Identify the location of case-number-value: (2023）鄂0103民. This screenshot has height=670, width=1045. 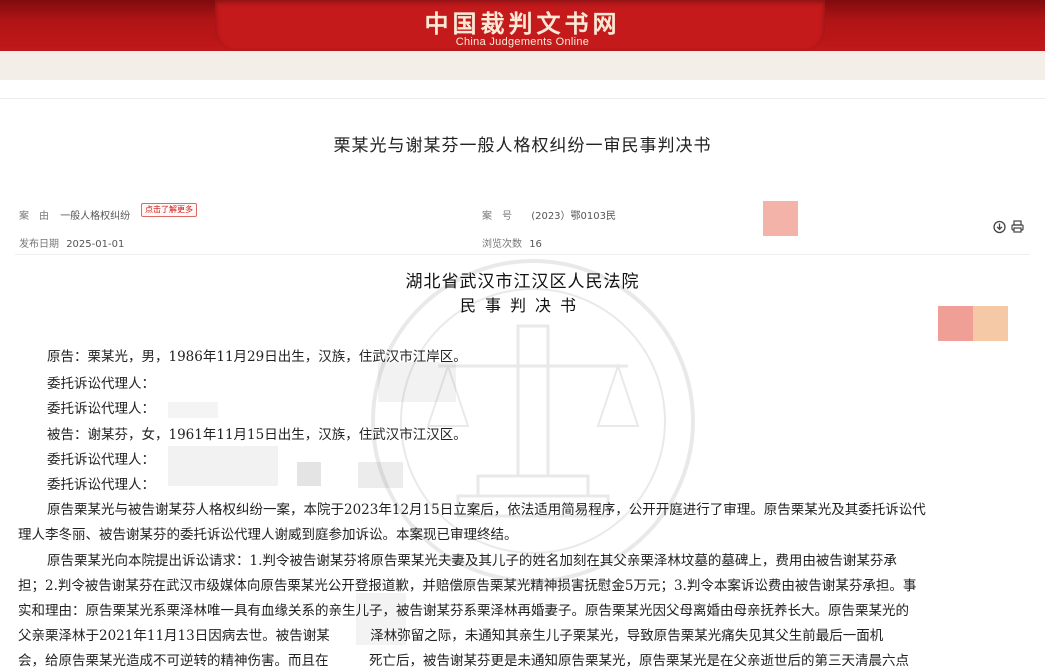
(573, 216).